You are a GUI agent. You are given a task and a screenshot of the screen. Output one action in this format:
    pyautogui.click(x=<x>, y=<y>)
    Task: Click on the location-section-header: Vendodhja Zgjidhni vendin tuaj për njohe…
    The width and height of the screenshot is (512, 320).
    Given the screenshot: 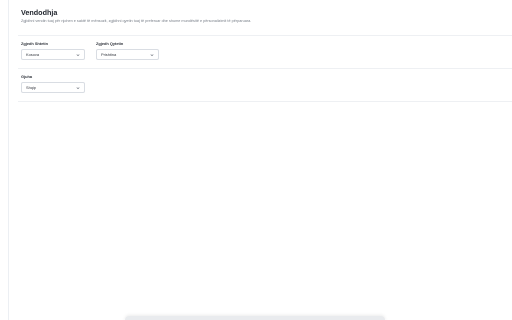 What is the action you would take?
    pyautogui.click(x=261, y=16)
    